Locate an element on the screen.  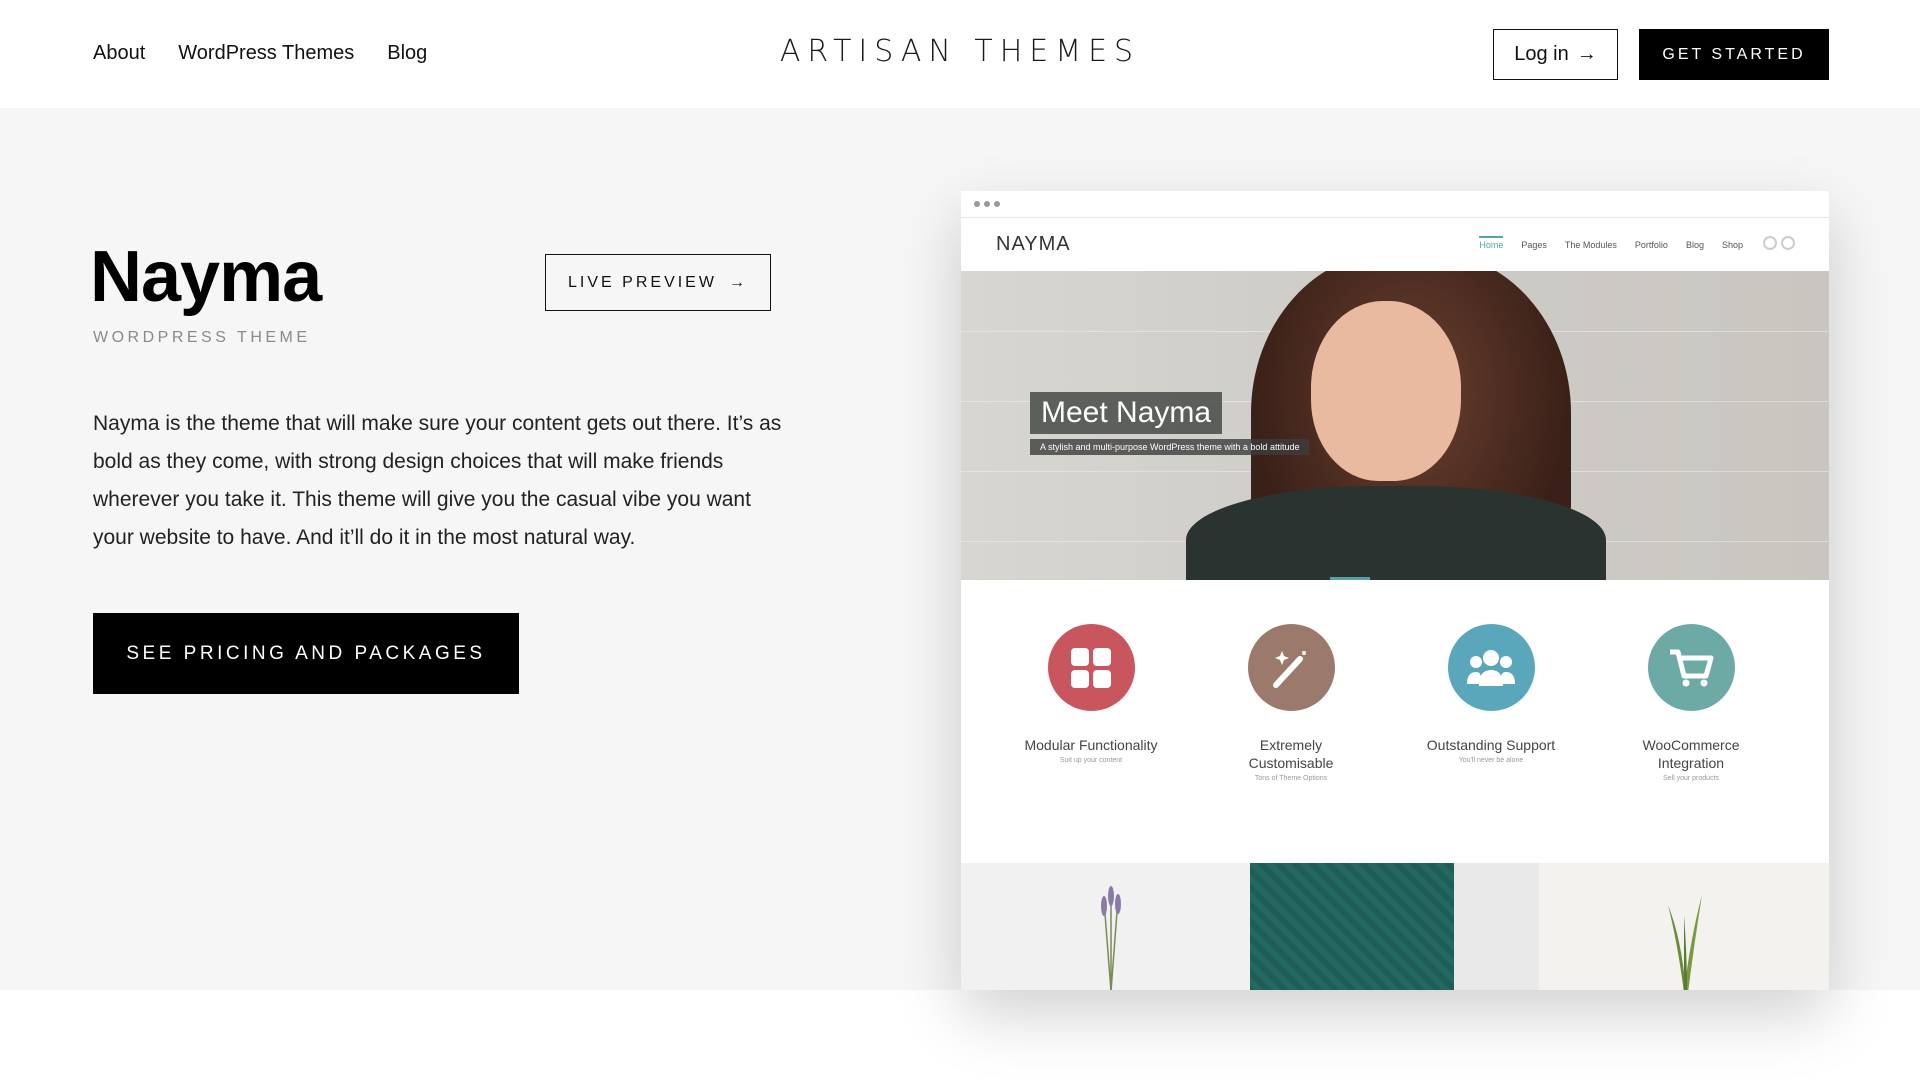
feature-subtitle: Tons of Theme Options is located at coordinates (1291, 778).